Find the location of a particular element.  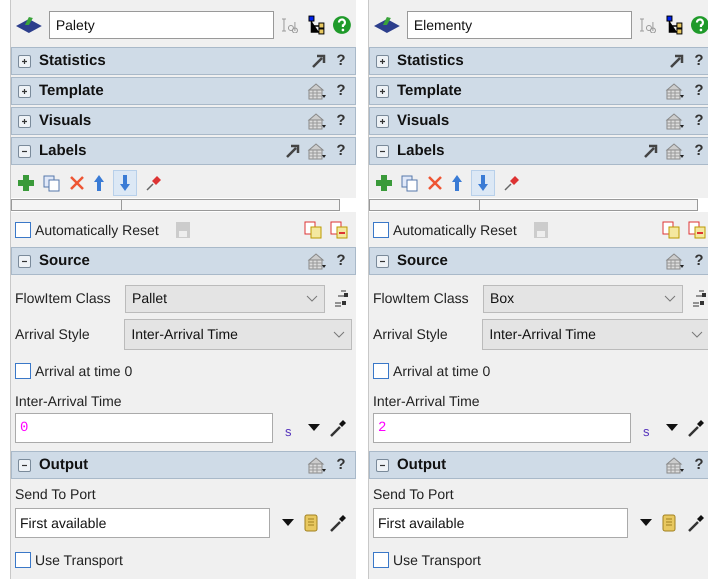

name-field: Elementy is located at coordinates (519, 25).